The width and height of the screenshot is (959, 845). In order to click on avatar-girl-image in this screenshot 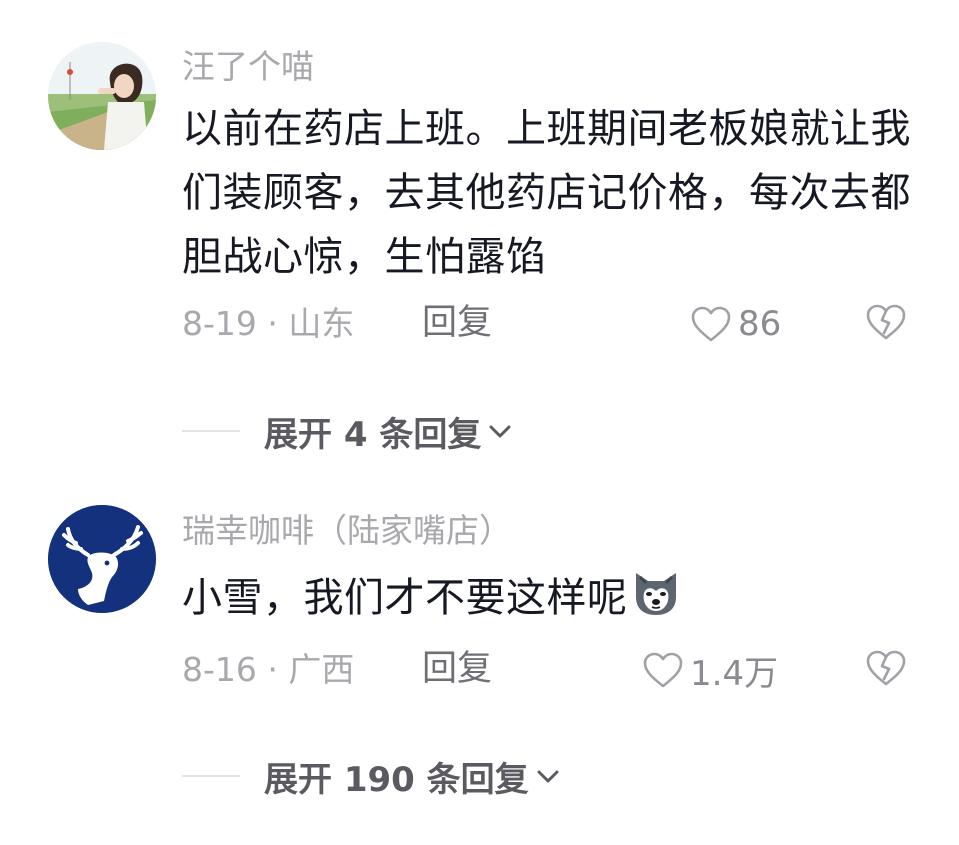, I will do `click(102, 96)`.